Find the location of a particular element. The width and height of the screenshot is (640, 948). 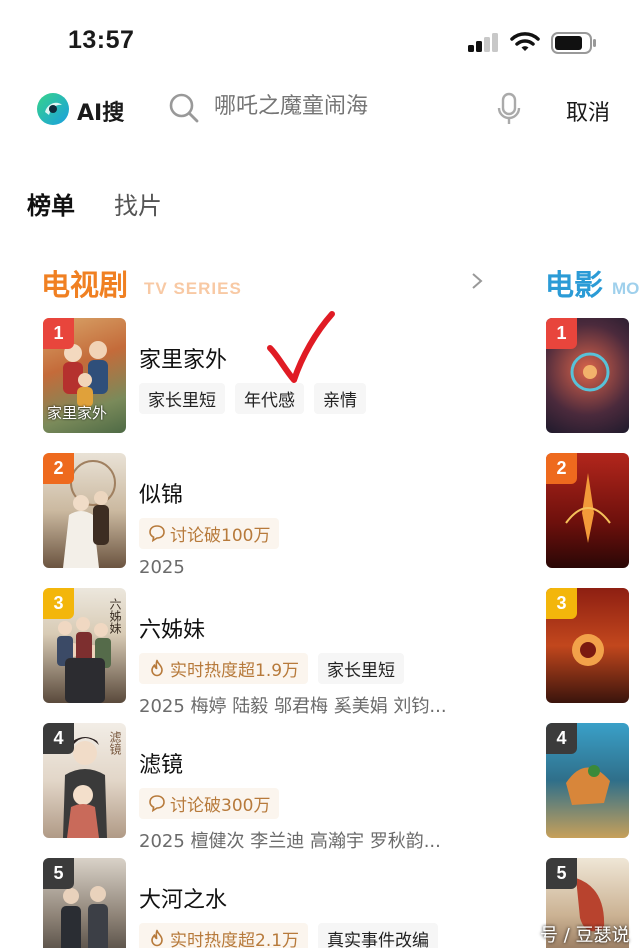

tv-title: 大河之水 is located at coordinates (183, 898).